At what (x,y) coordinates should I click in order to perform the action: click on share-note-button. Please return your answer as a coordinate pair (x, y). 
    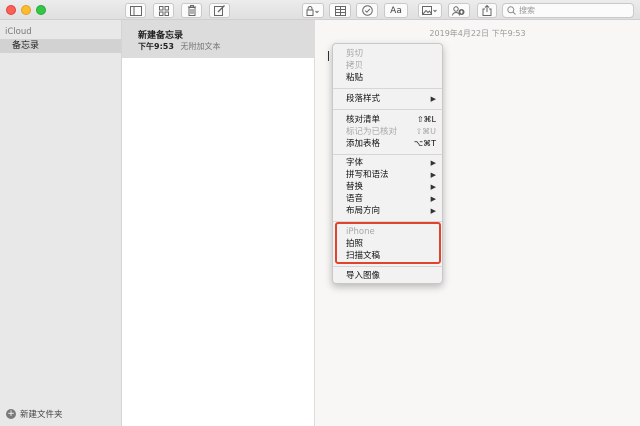
    Looking at the image, I should click on (459, 10).